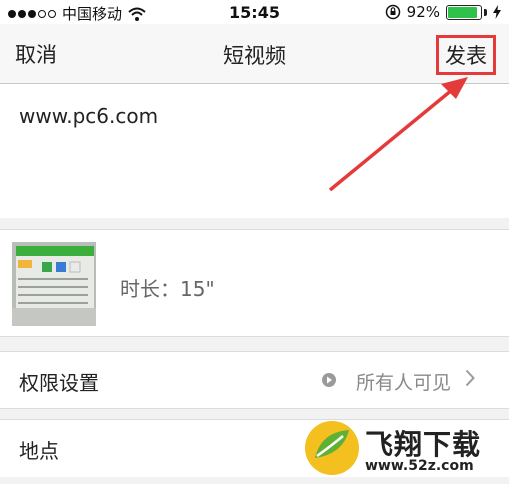 The width and height of the screenshot is (509, 484). I want to click on watermark-url: www.52z.com, so click(419, 466).